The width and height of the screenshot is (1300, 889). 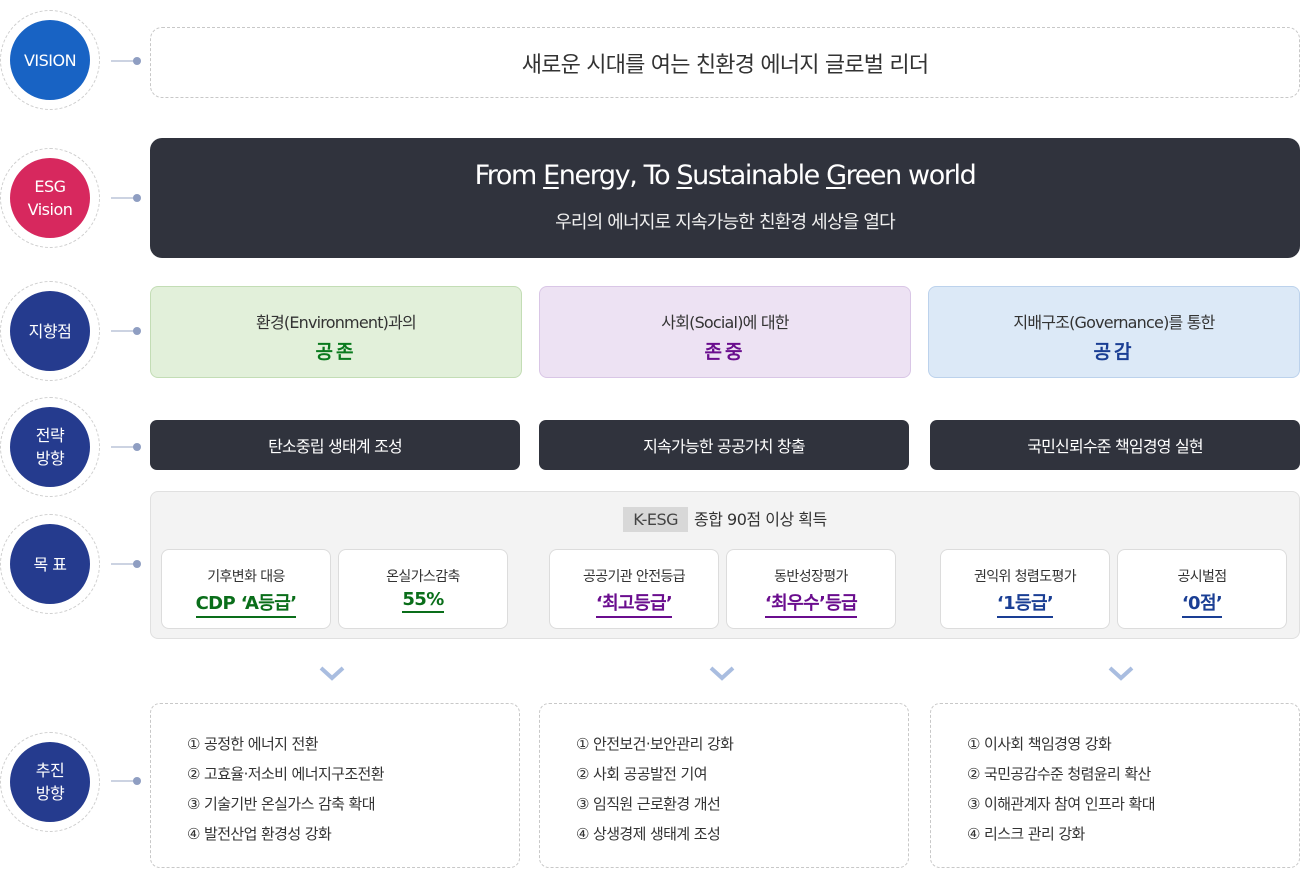 What do you see at coordinates (1061, 804) in the screenshot?
I see `list-item: ③ 이해관계자 참여 인프라 확대` at bounding box center [1061, 804].